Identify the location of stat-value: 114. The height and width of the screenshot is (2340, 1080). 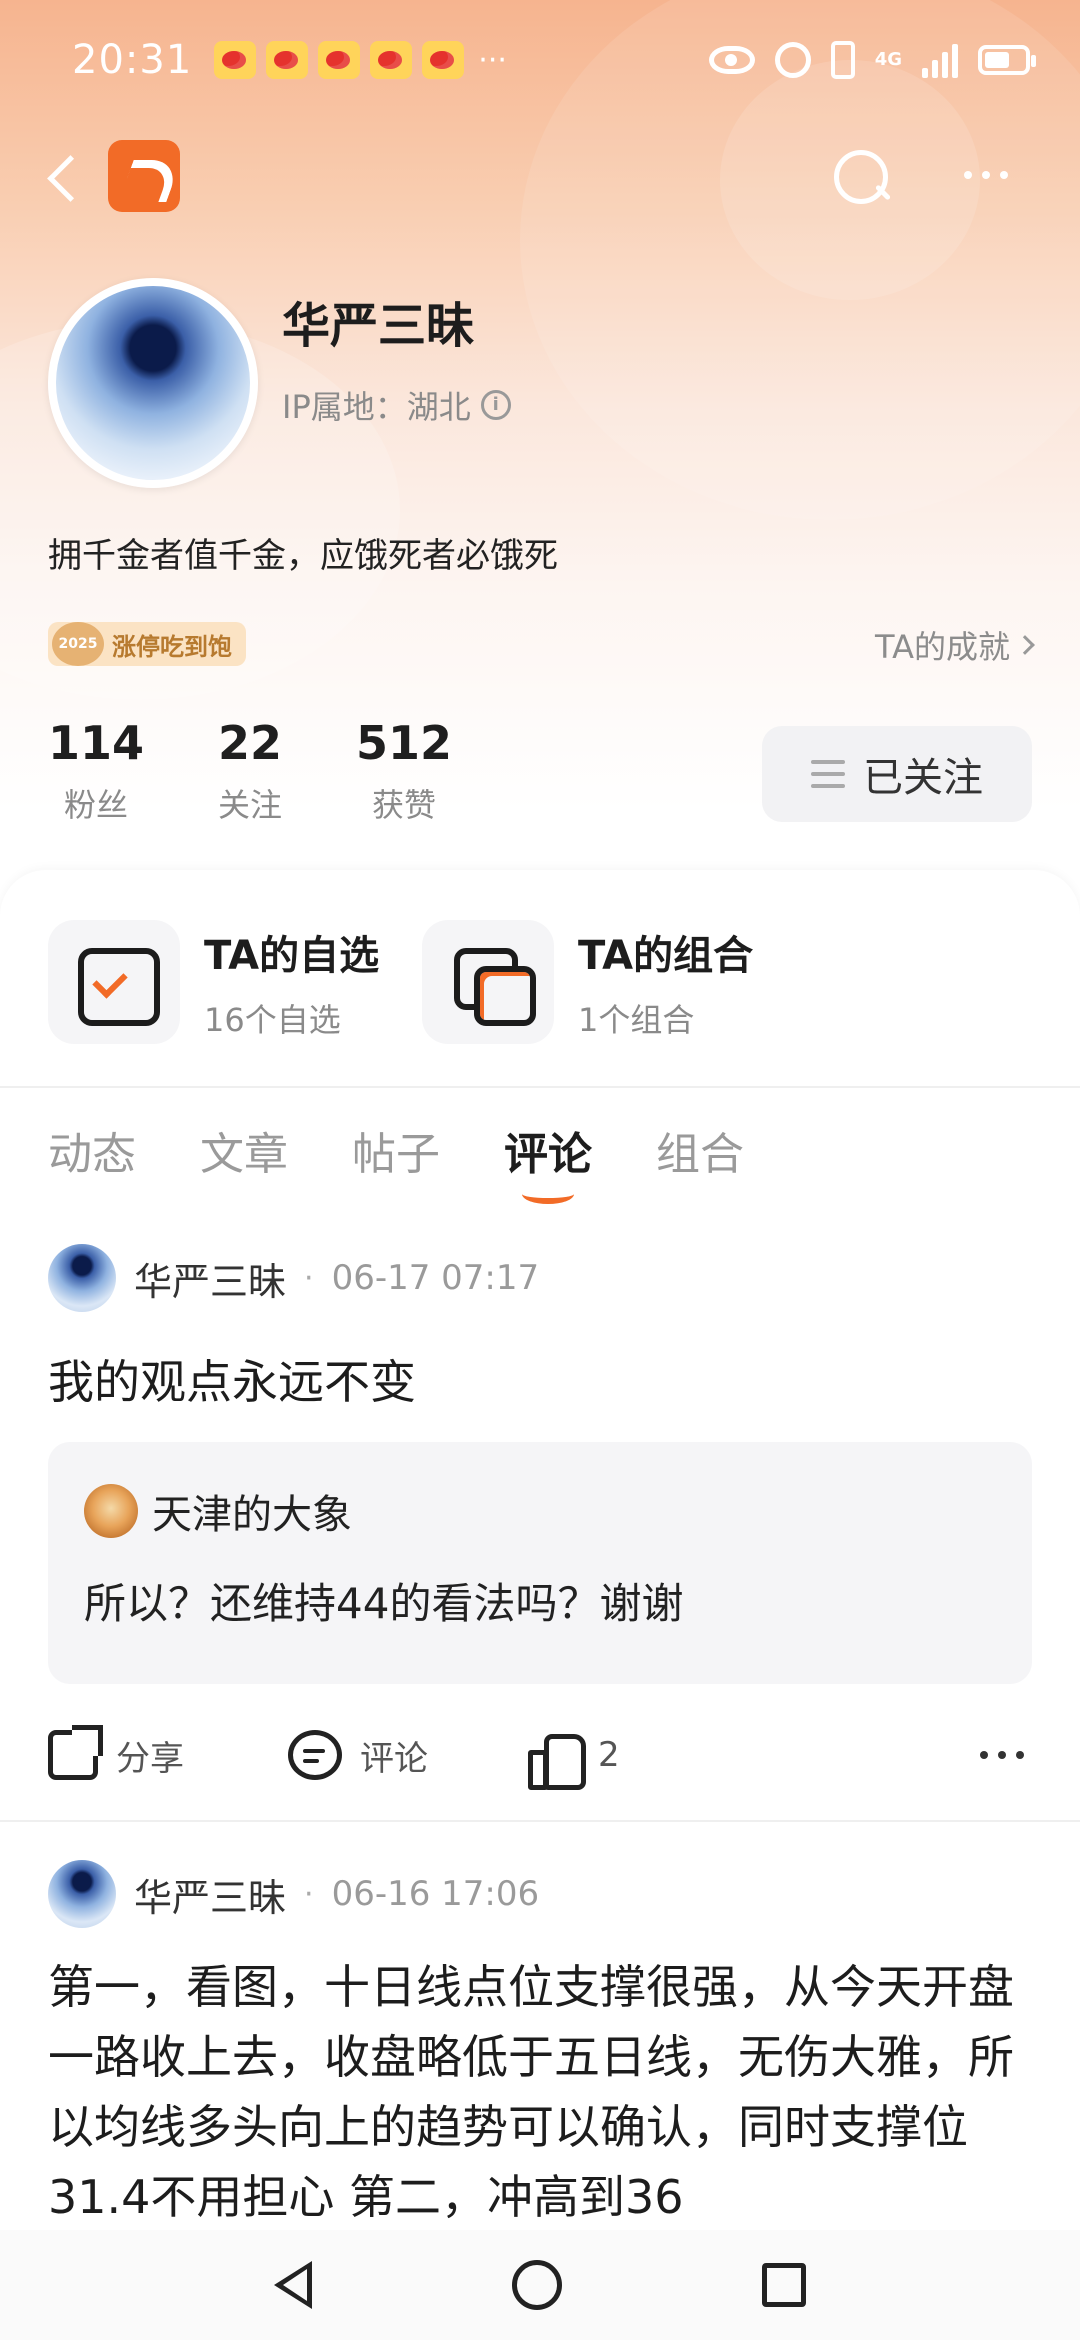
(96, 743).